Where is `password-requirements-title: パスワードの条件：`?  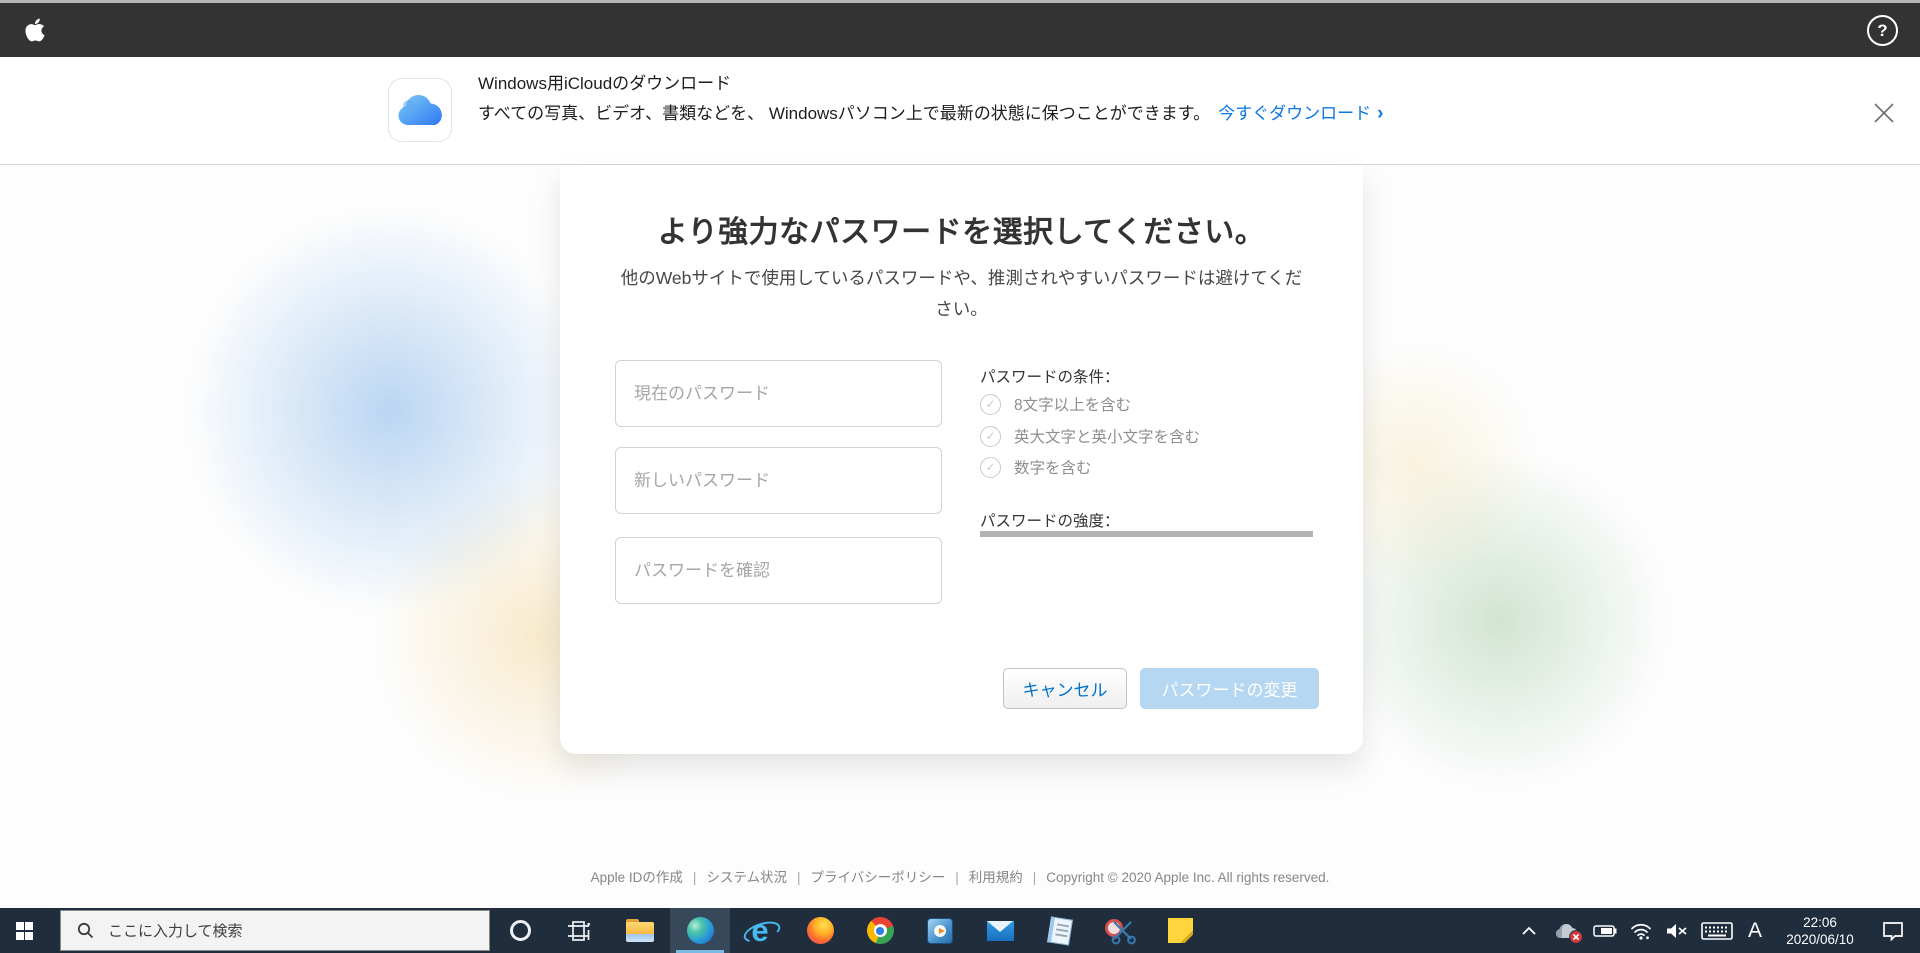
password-requirements-title: パスワードの条件： is located at coordinates (1050, 377).